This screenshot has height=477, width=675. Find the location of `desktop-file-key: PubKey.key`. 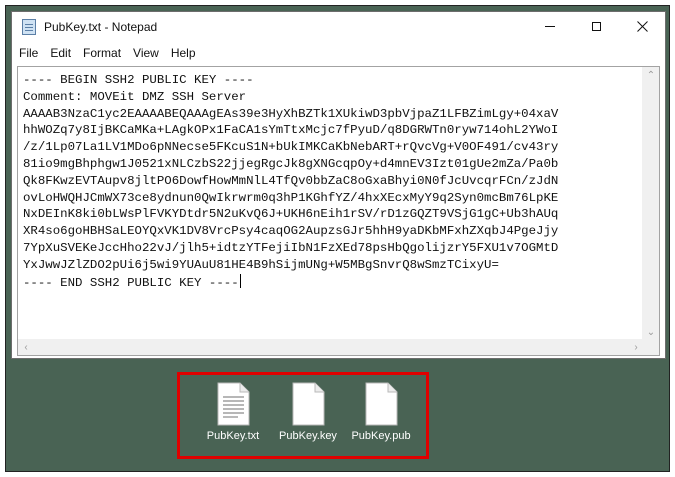

desktop-file-key: PubKey.key is located at coordinates (308, 412).